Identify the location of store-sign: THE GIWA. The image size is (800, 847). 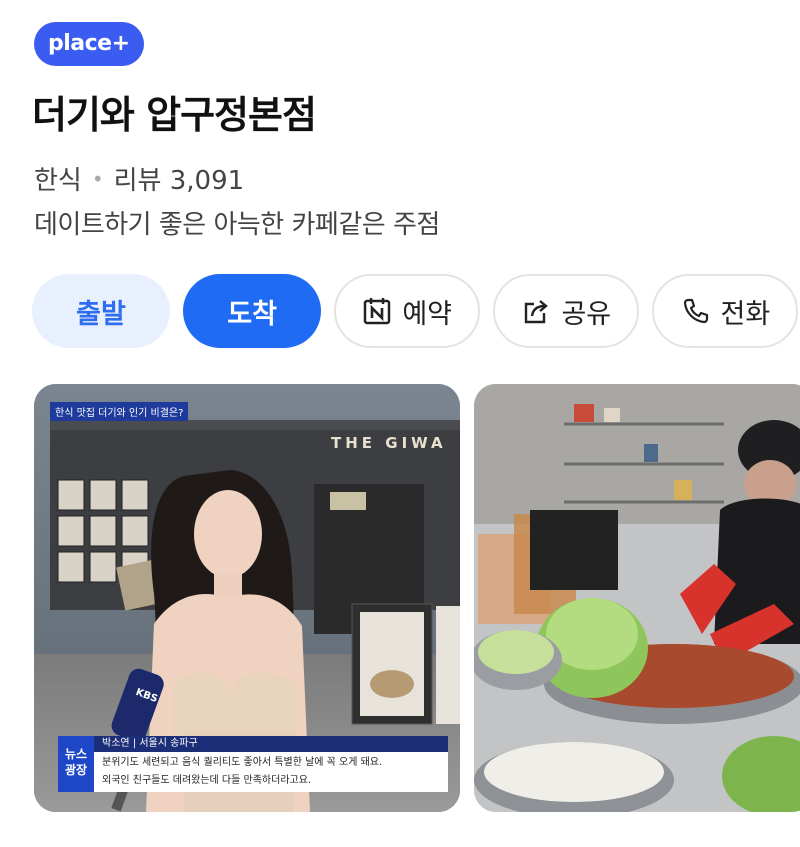
(389, 443).